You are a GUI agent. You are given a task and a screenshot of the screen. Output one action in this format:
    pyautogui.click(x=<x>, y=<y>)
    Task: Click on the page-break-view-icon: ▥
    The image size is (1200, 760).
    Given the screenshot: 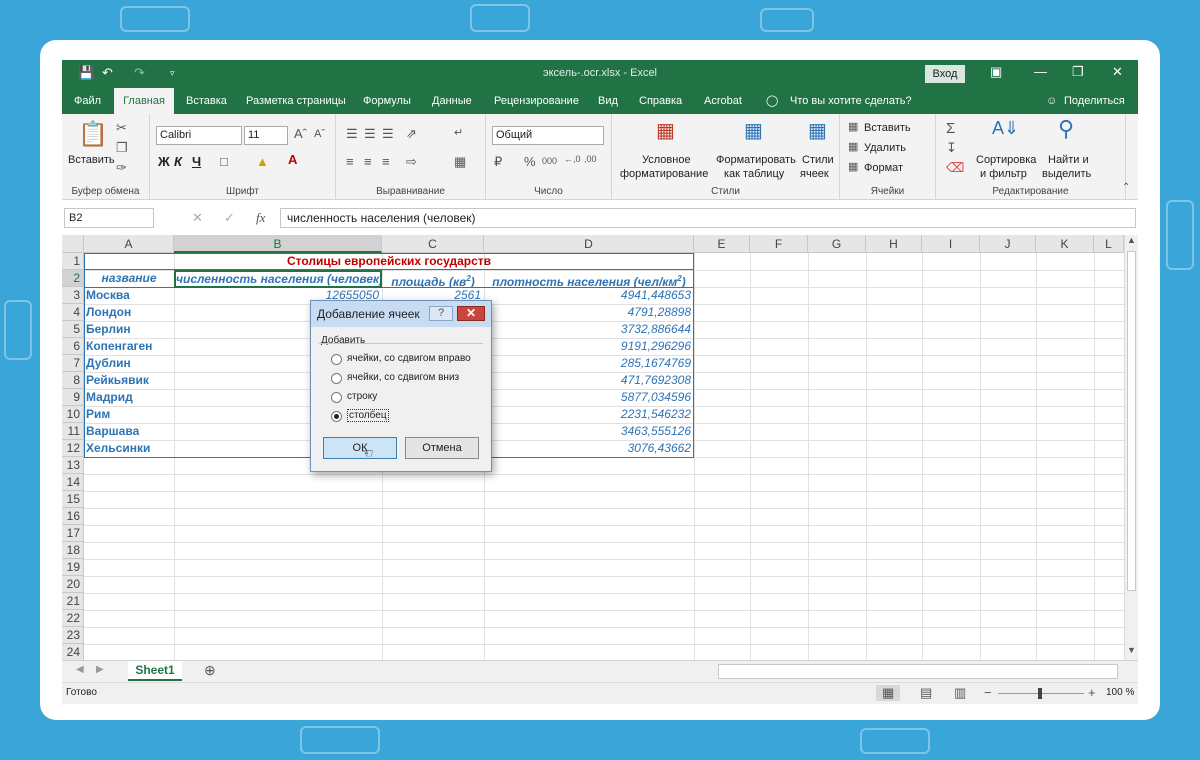 What is the action you would take?
    pyautogui.click(x=960, y=693)
    